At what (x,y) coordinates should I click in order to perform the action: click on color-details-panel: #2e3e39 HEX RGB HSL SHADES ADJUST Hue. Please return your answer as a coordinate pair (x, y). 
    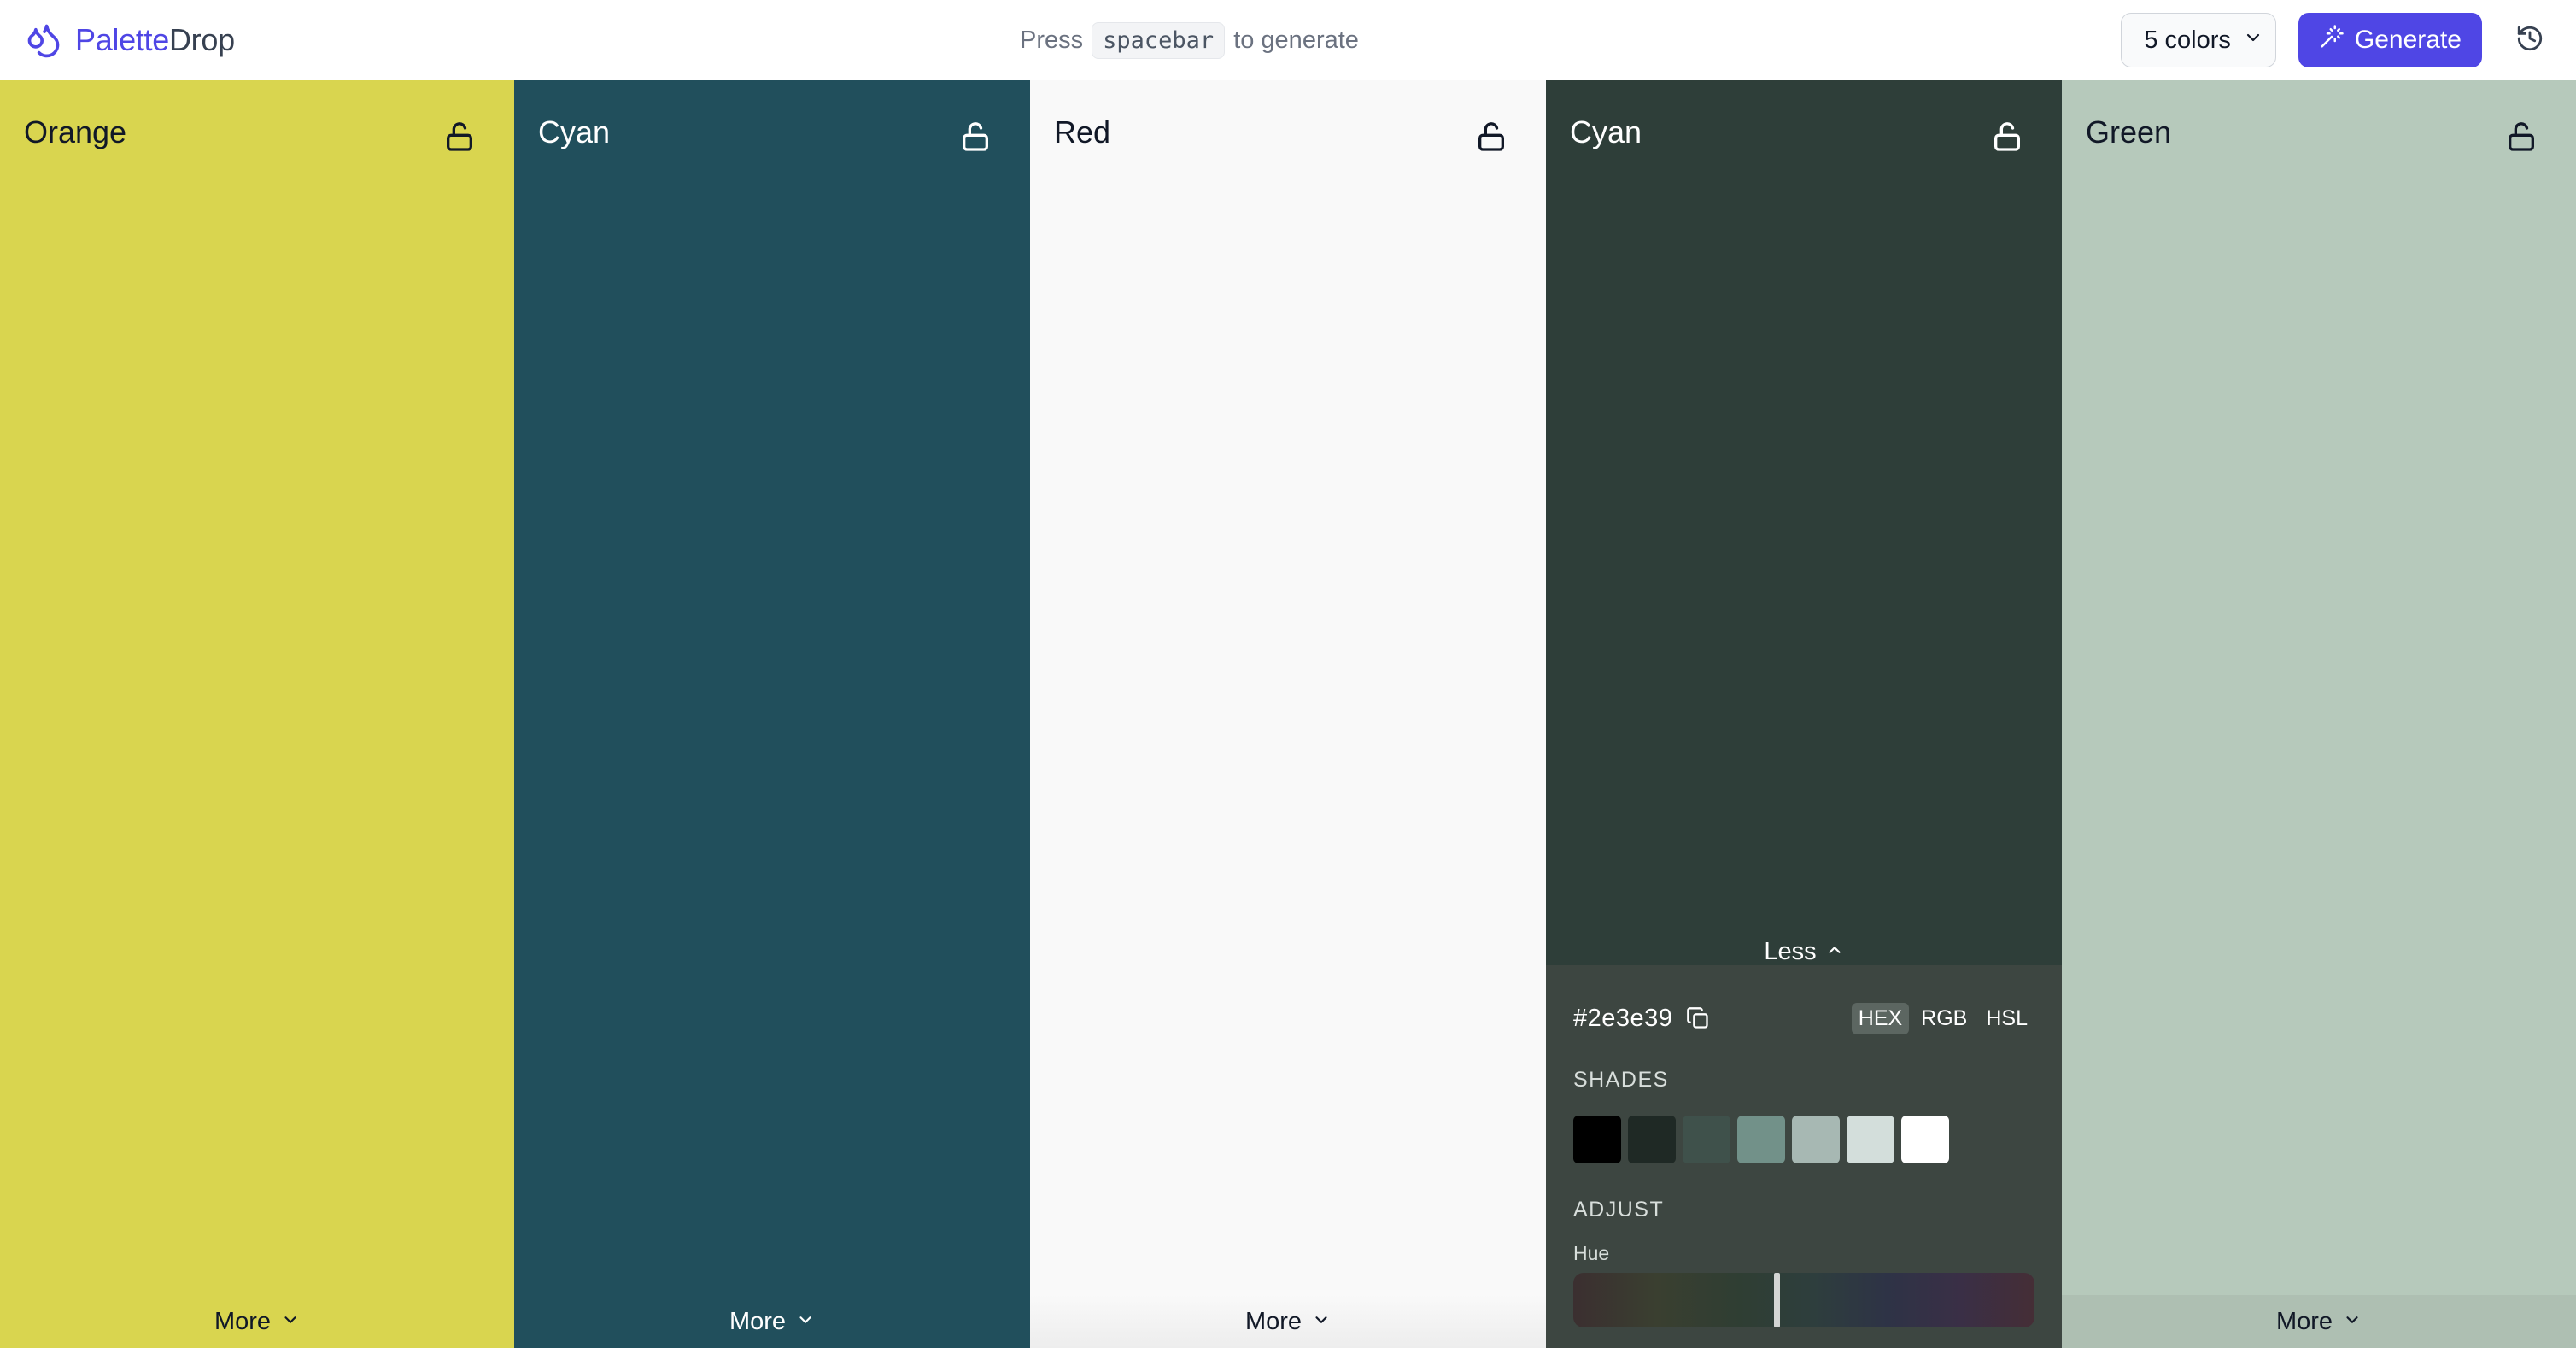
    Looking at the image, I should click on (1804, 1157).